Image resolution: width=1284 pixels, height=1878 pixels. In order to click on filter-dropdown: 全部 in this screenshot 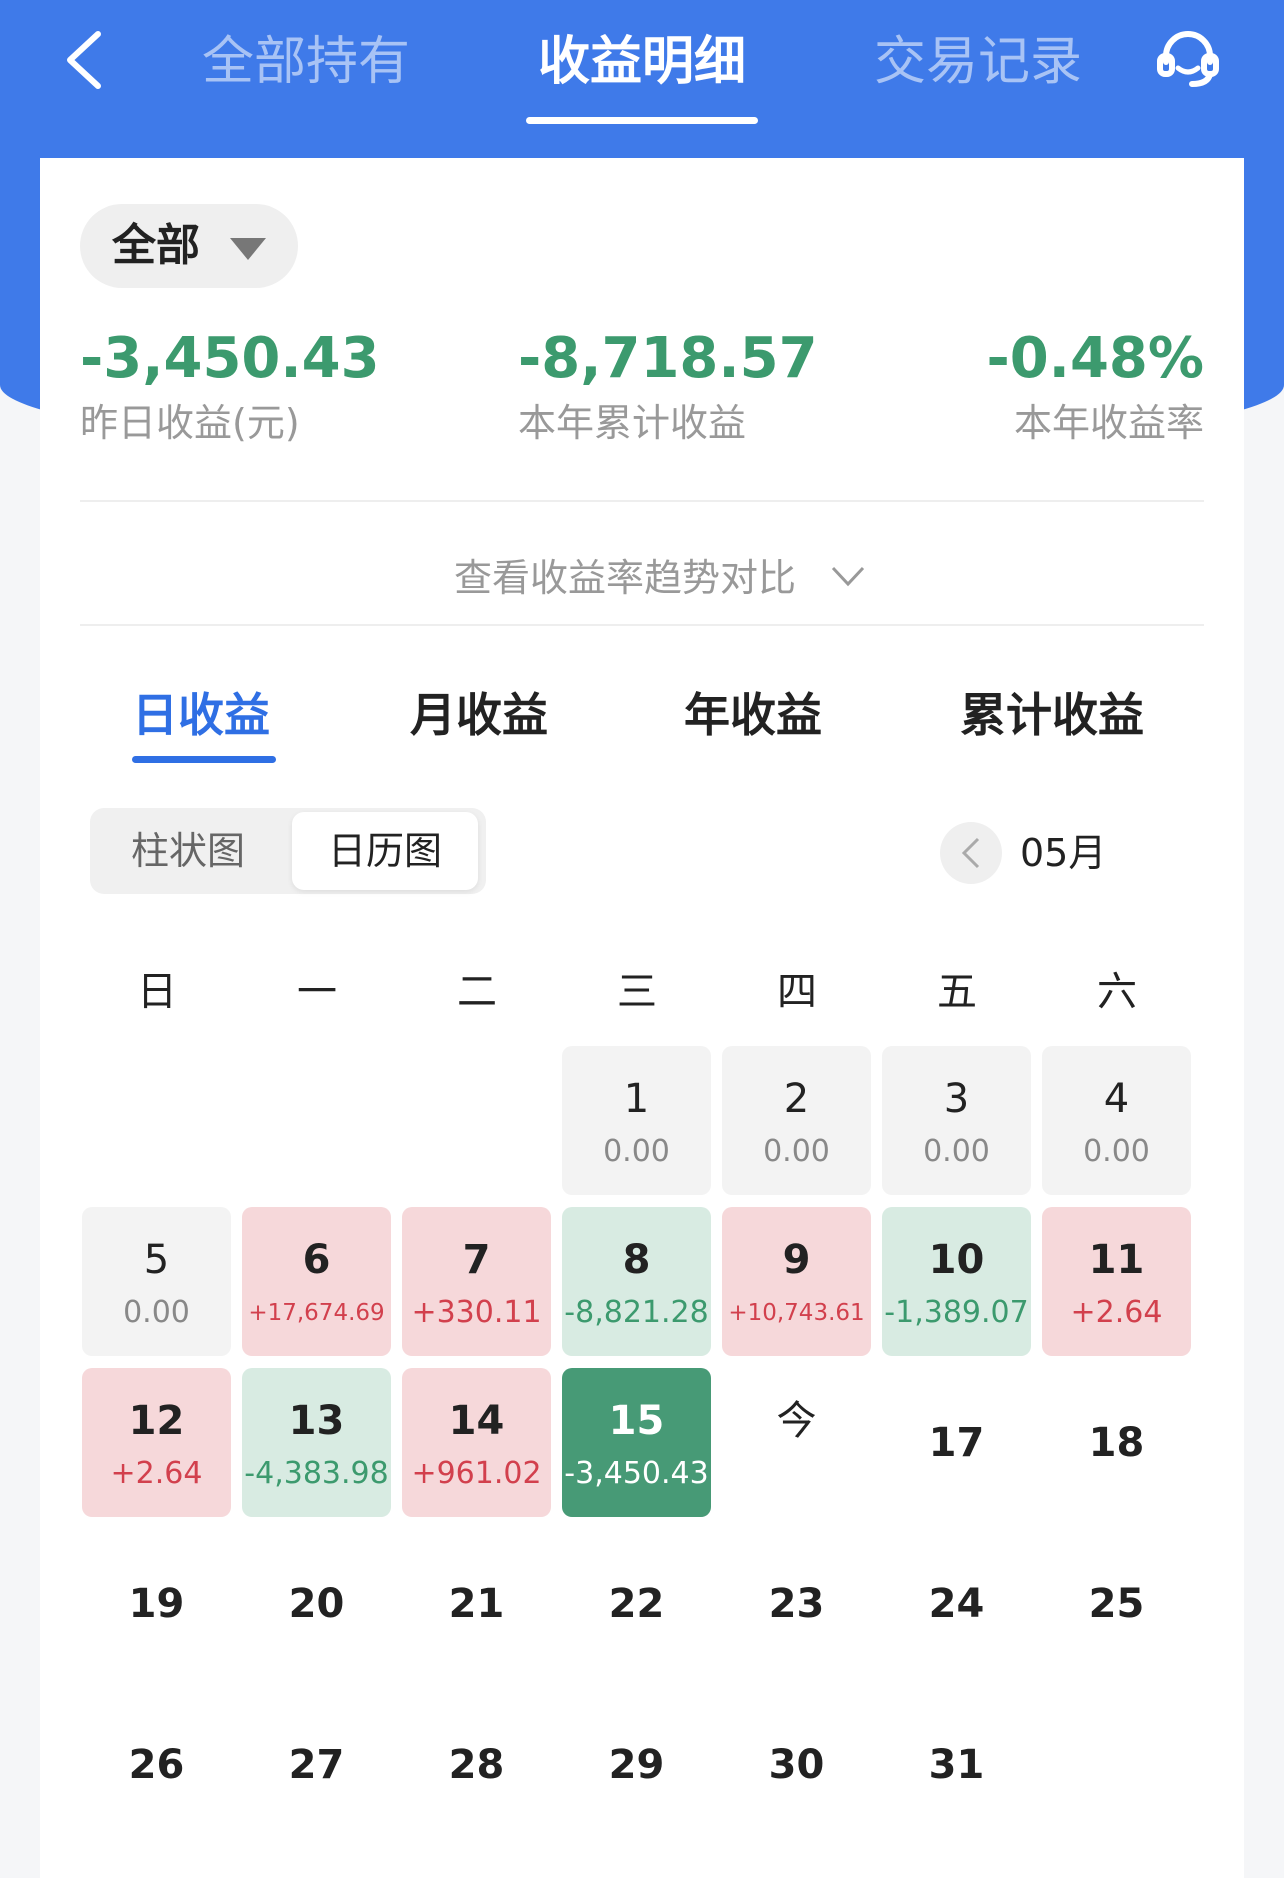, I will do `click(189, 246)`.